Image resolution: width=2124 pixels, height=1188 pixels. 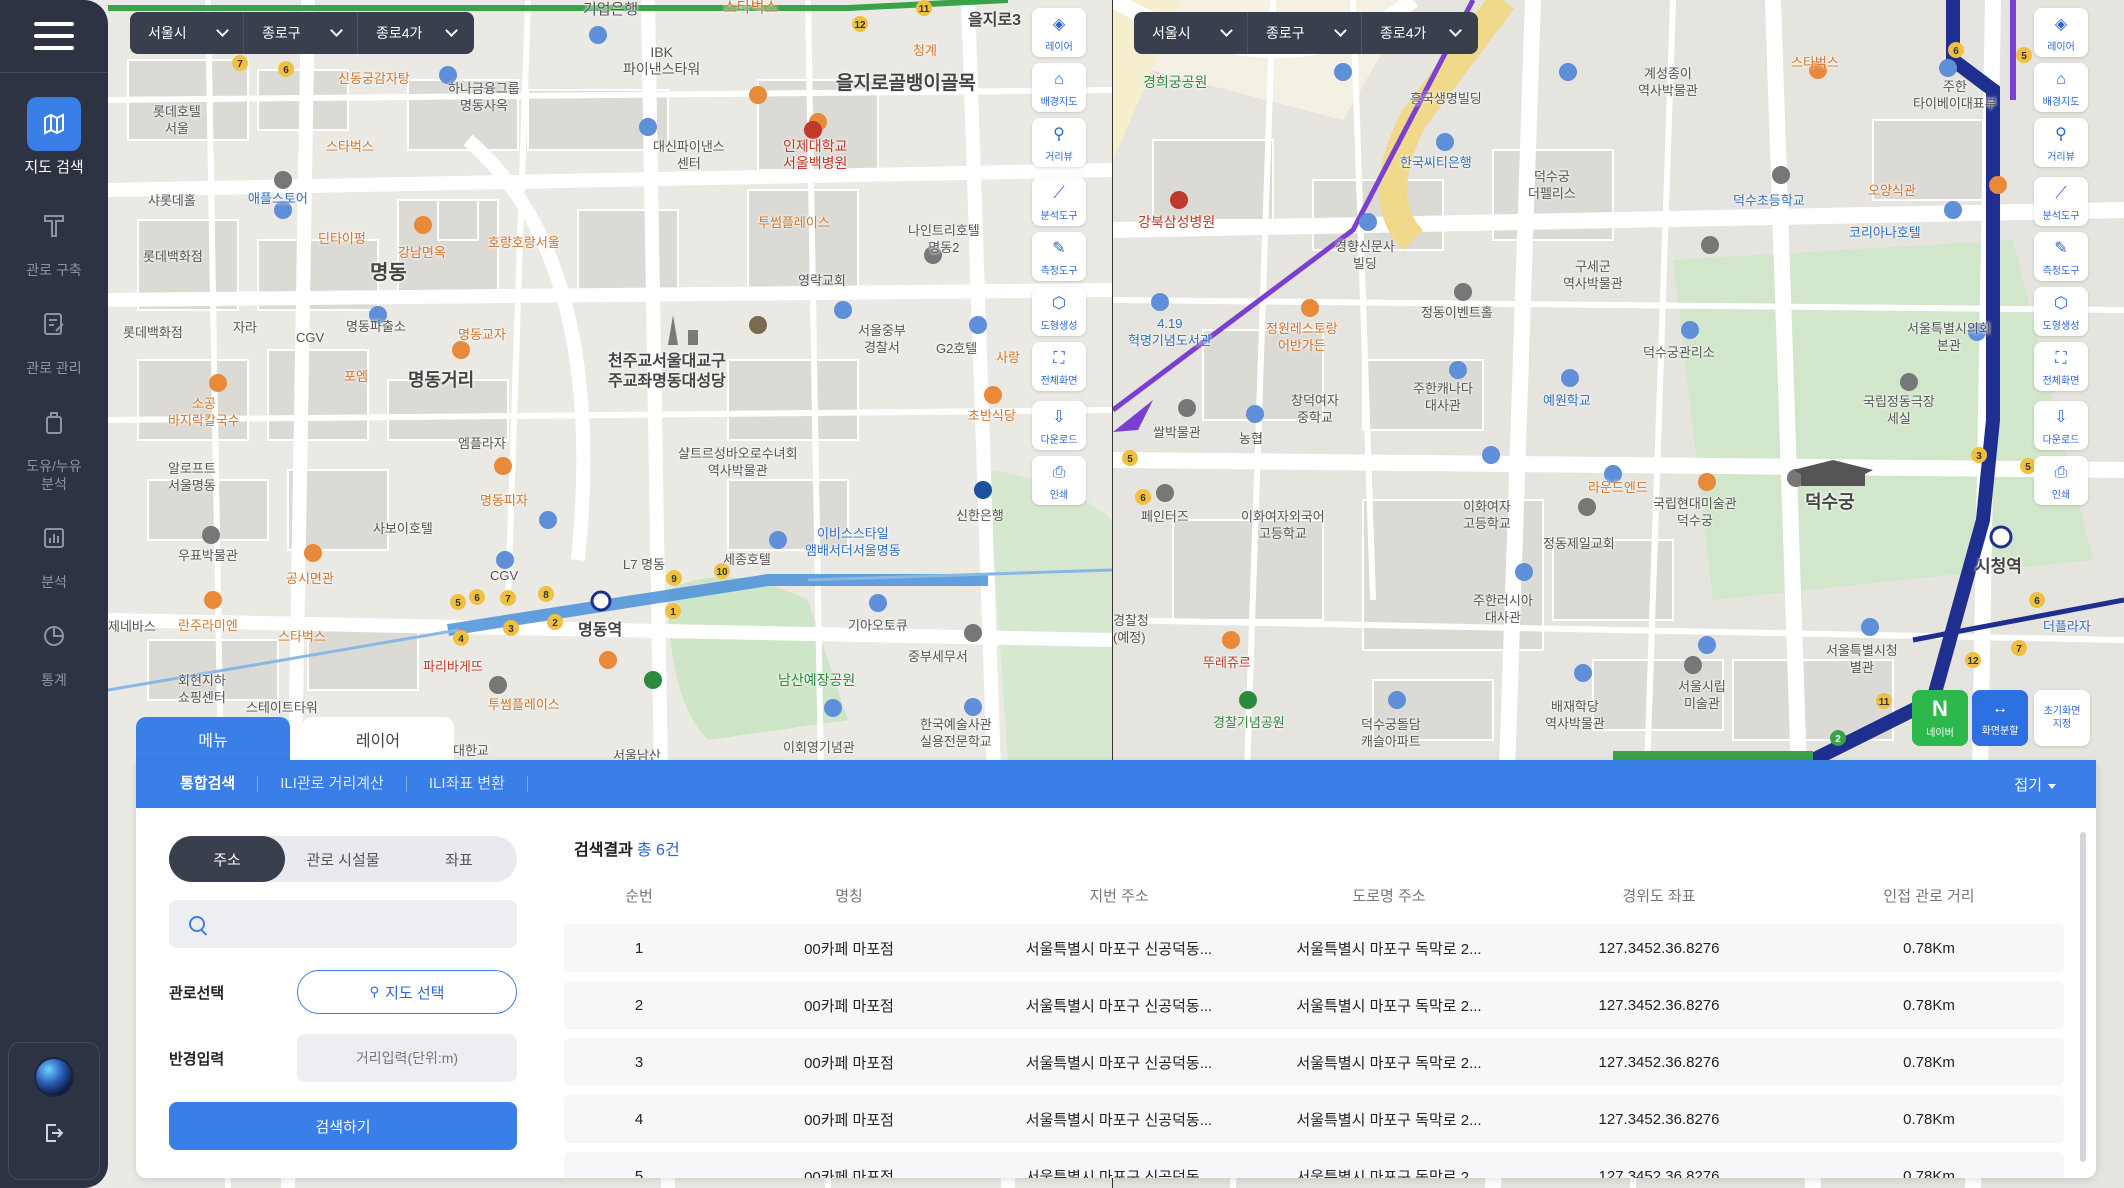 What do you see at coordinates (54, 167) in the screenshot?
I see `sidebar-item-label: 지도 검색` at bounding box center [54, 167].